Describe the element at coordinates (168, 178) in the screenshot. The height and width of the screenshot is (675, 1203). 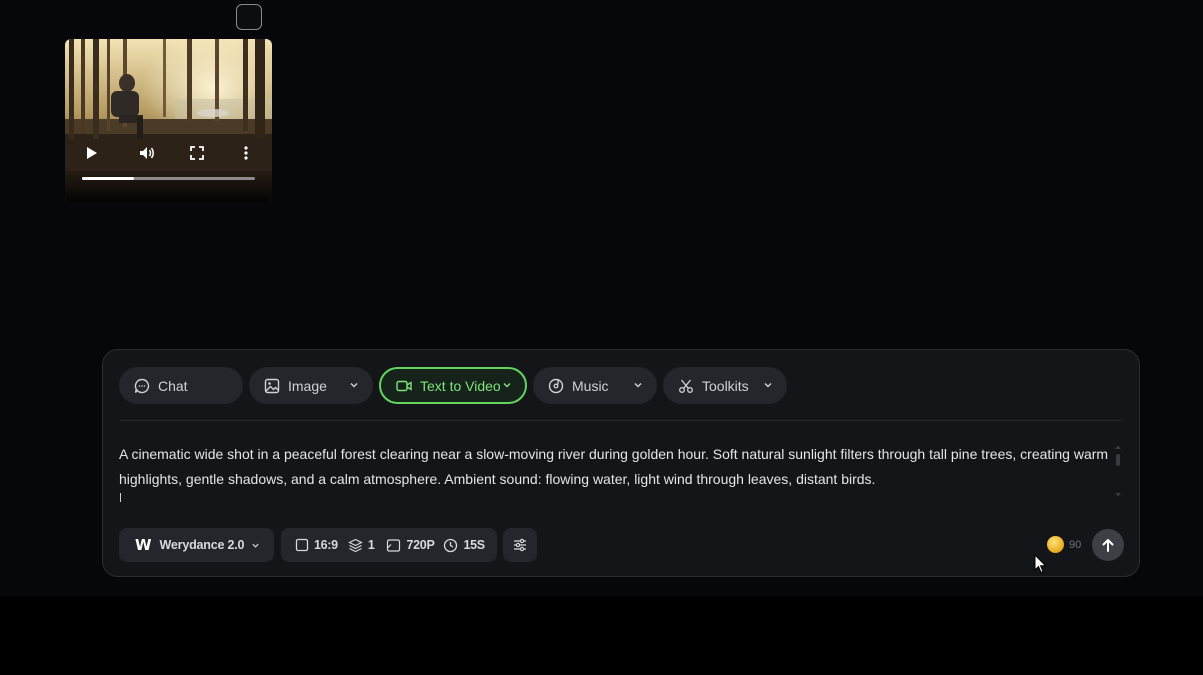
I see `video-progress-bar` at that location.